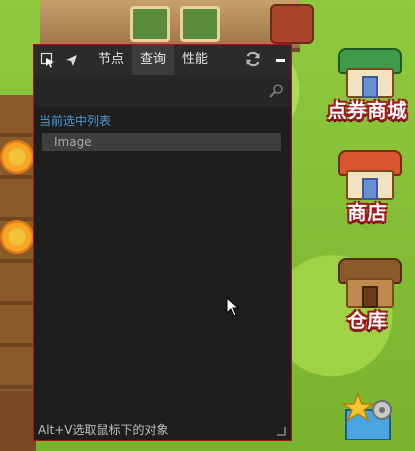 Image resolution: width=415 pixels, height=451 pixels. What do you see at coordinates (369, 73) in the screenshot?
I see `coupon-mall-icon` at bounding box center [369, 73].